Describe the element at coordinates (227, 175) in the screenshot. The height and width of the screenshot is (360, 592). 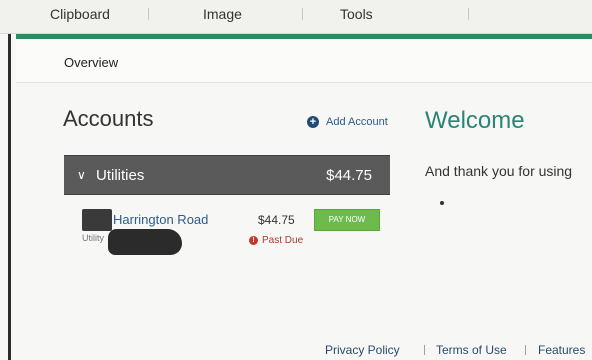
I see `utilities-group-header: ∨ Utilities $44.75` at that location.